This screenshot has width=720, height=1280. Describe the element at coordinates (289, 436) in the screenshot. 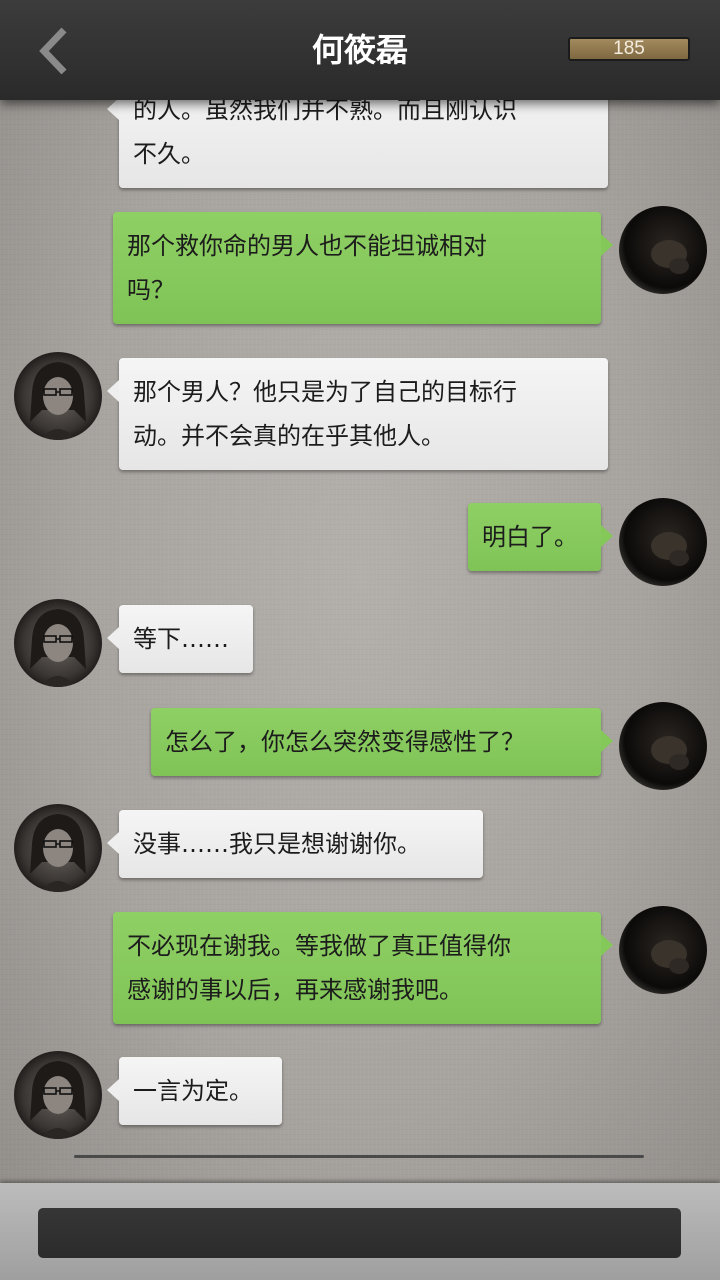

I see `message-line: 动。并不会真的在乎其他人。` at that location.